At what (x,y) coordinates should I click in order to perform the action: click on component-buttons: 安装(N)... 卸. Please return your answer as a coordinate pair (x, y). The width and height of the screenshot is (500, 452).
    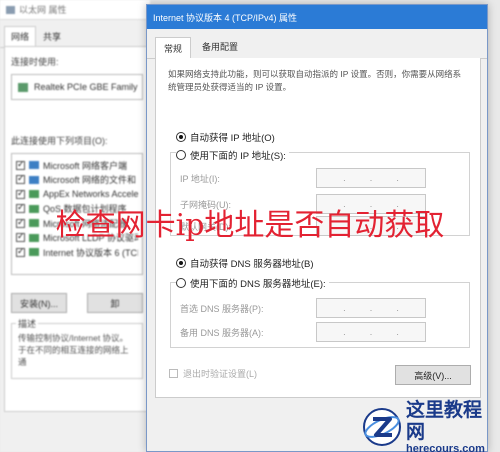
    Looking at the image, I should click on (77, 303).